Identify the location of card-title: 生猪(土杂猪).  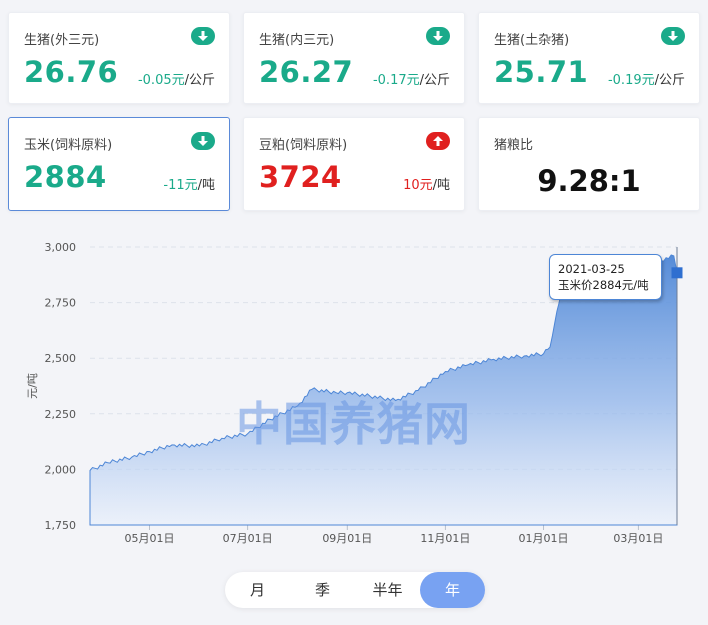
(532, 40).